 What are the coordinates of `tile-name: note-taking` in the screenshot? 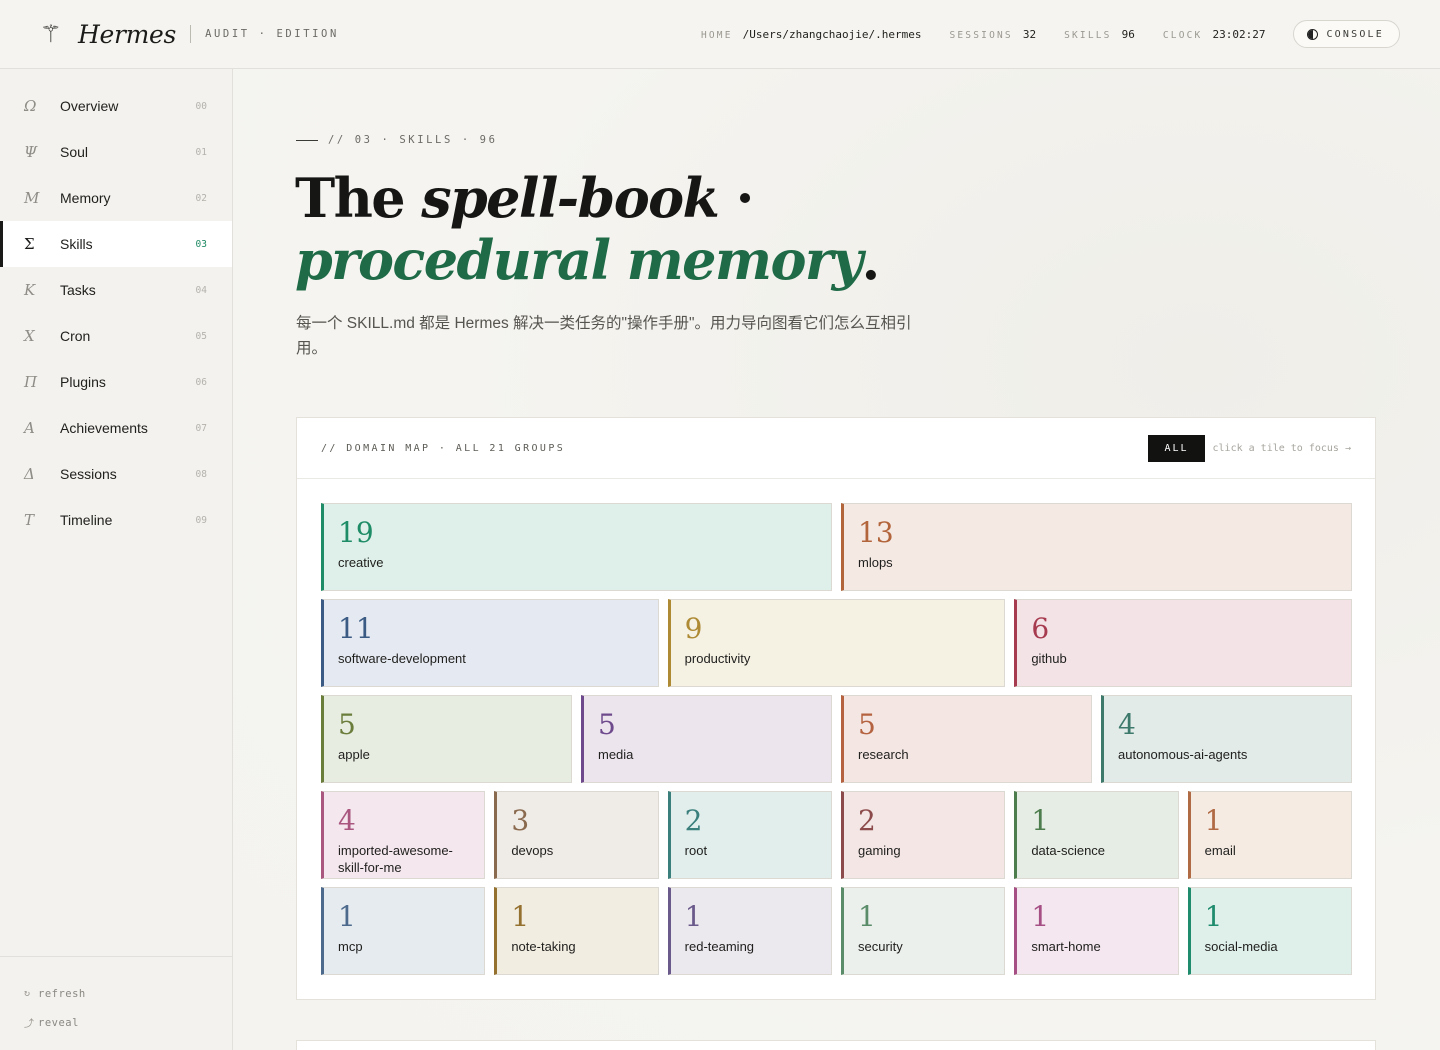 It's located at (543, 946).